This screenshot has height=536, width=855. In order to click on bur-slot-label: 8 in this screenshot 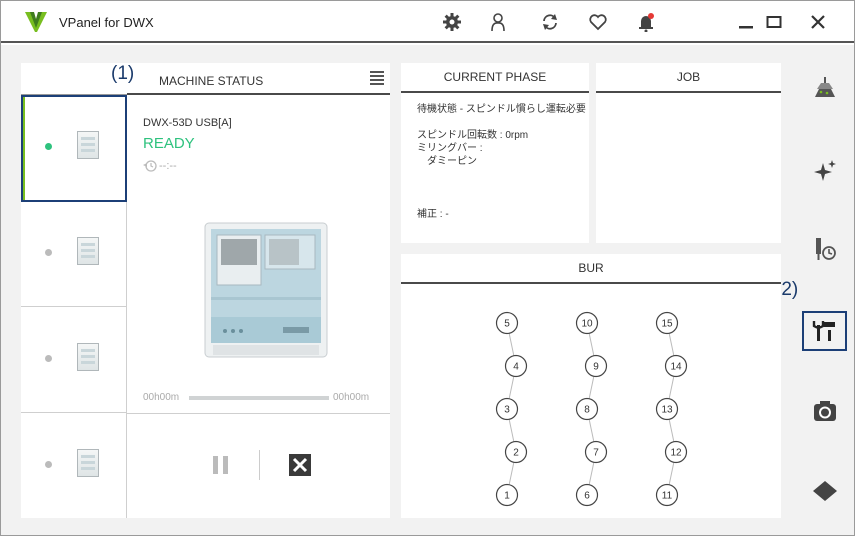, I will do `click(587, 410)`.